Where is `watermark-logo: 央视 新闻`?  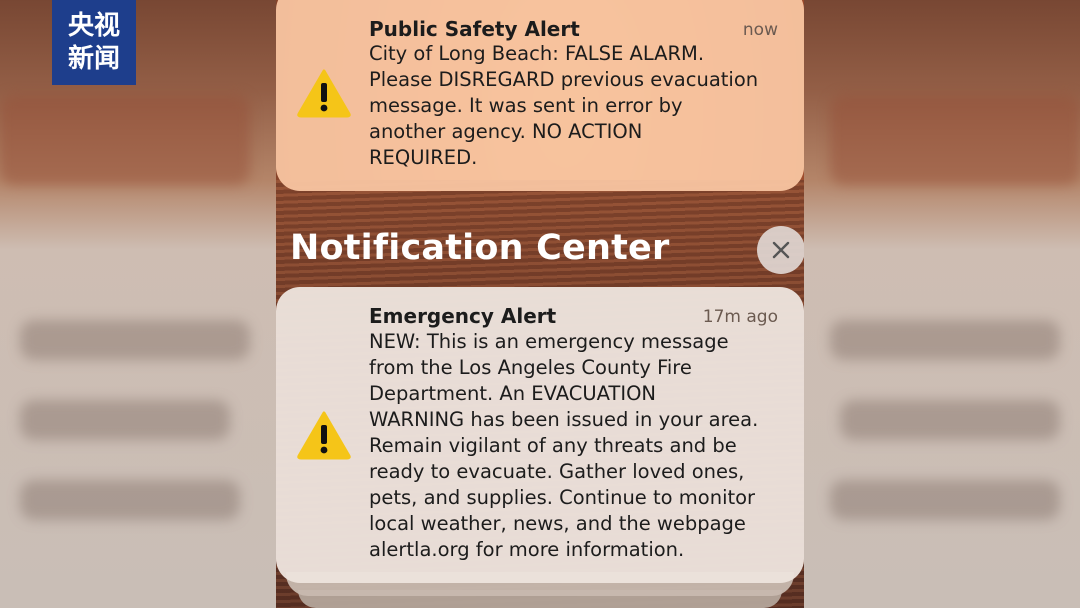 watermark-logo: 央视 新闻 is located at coordinates (94, 42).